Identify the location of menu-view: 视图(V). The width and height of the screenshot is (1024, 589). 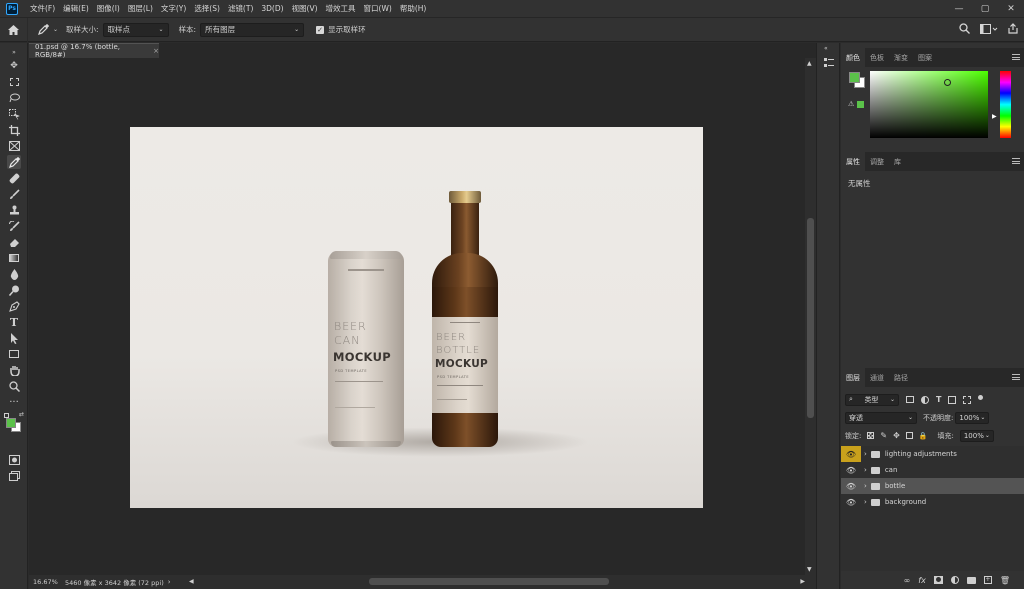
(305, 8).